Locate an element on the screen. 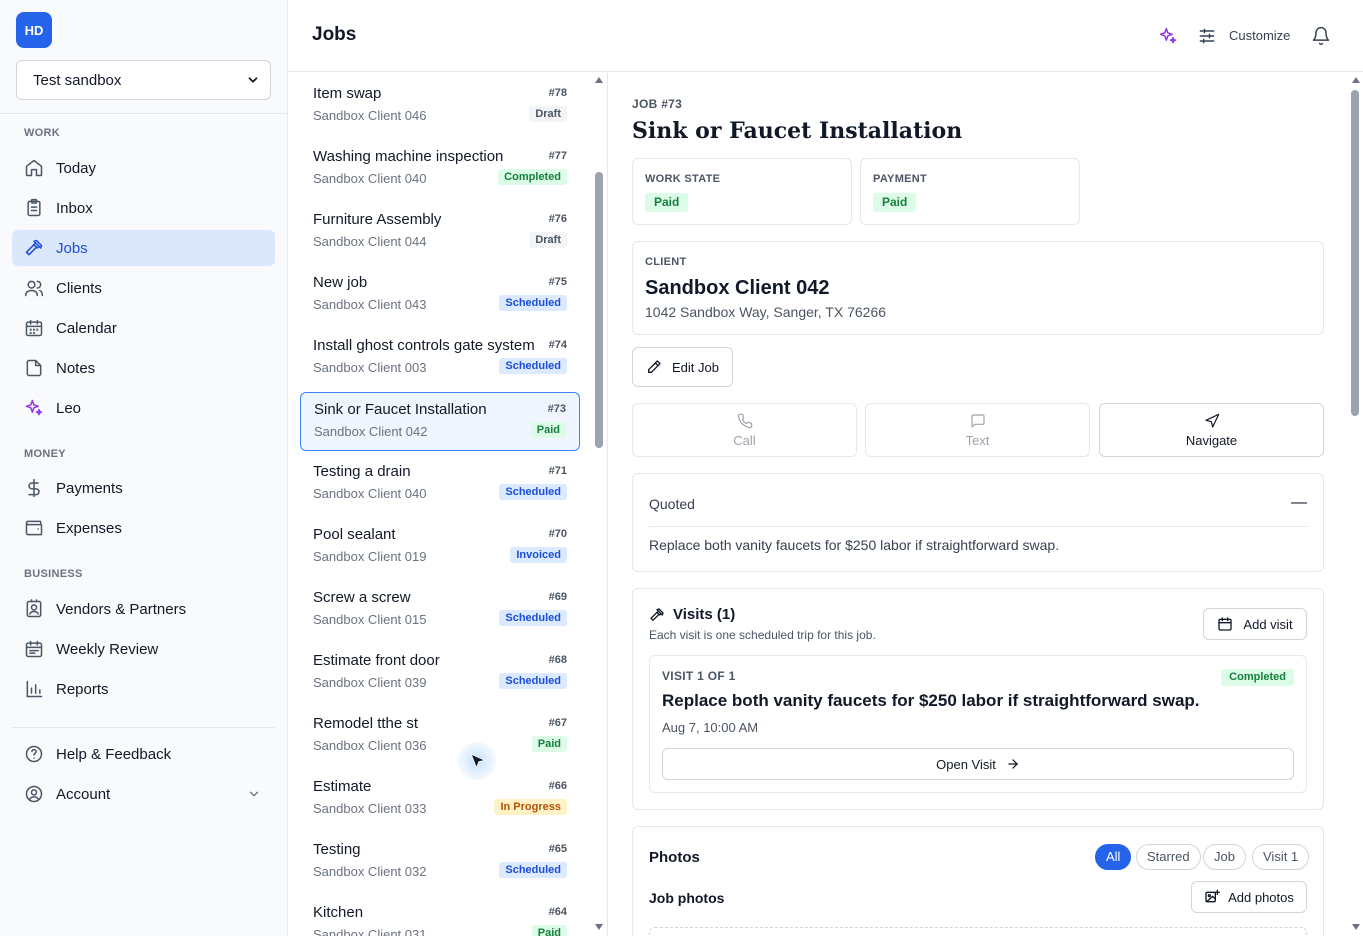 The height and width of the screenshot is (936, 1363). nav-item-vendors: Vendors & Partners is located at coordinates (143, 609).